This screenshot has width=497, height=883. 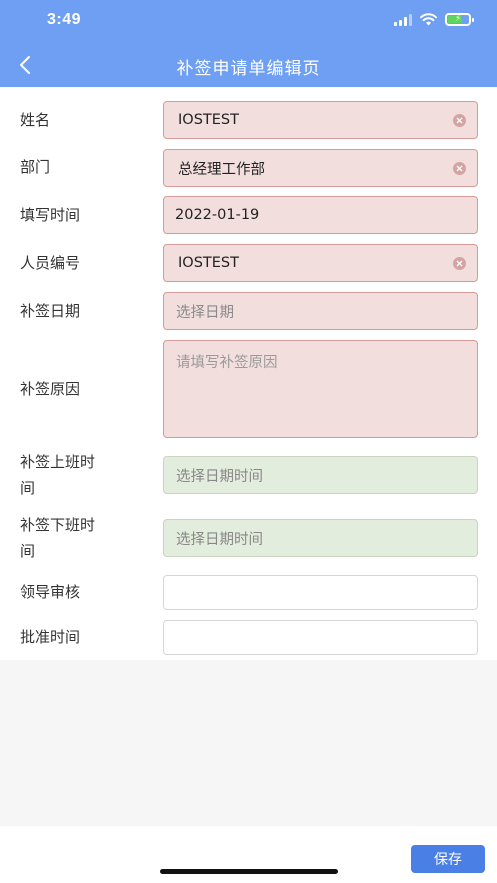 What do you see at coordinates (320, 168) in the screenshot?
I see `dept-field: 总经理工作部` at bounding box center [320, 168].